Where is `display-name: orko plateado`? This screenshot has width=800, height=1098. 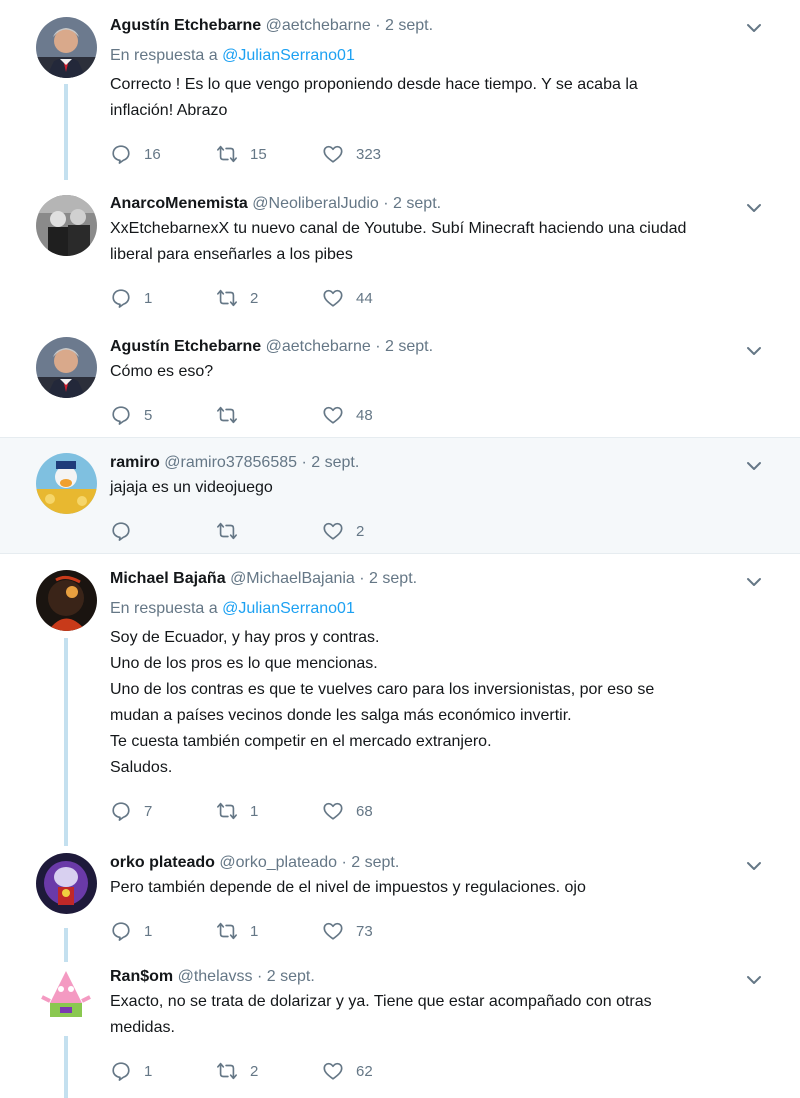
display-name: orko plateado is located at coordinates (162, 862).